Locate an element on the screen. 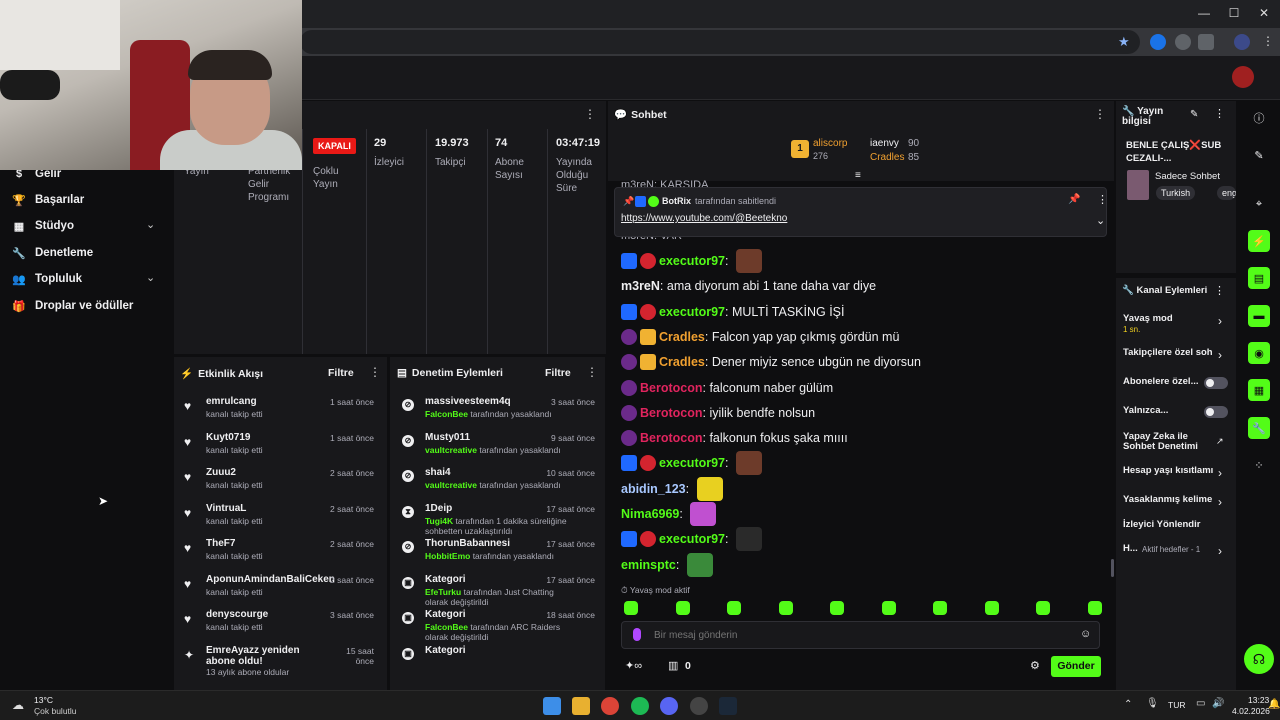  activity-item: ♥ Kuyt0719 kanalı takip etti 1 saat önce is located at coordinates (279, 449).